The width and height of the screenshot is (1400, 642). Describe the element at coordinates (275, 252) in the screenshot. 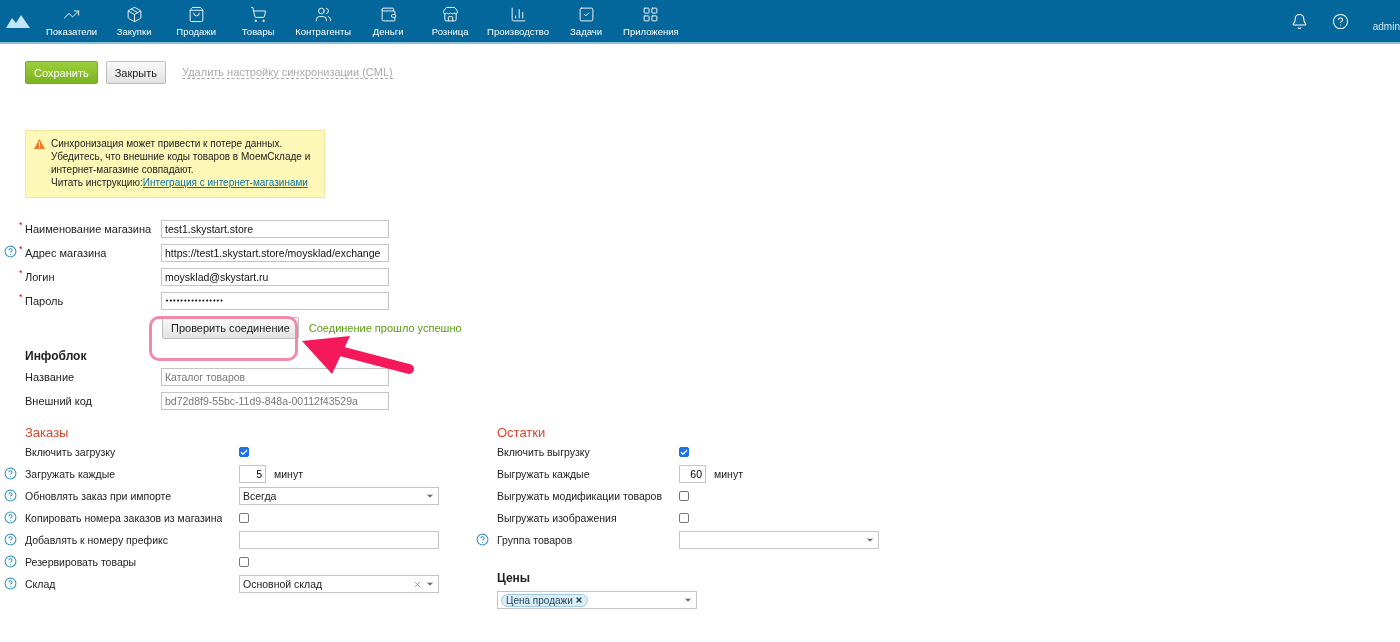

I see `input-field: https://test1.skystart.store/moysklad/exchange` at that location.